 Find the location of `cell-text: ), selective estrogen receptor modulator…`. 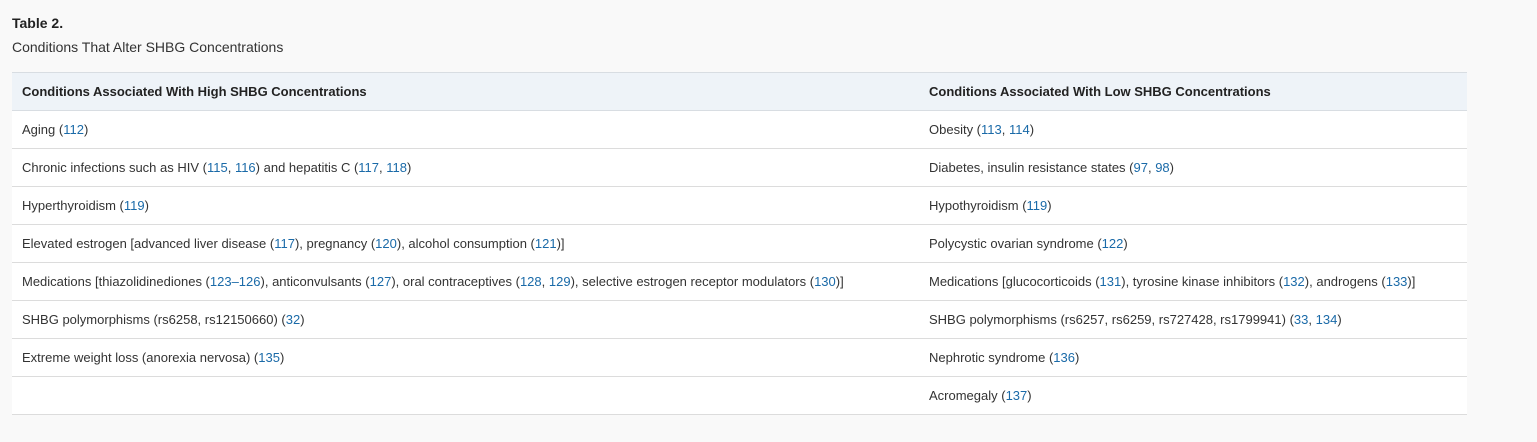

cell-text: ), selective estrogen receptor modulator… is located at coordinates (692, 281).